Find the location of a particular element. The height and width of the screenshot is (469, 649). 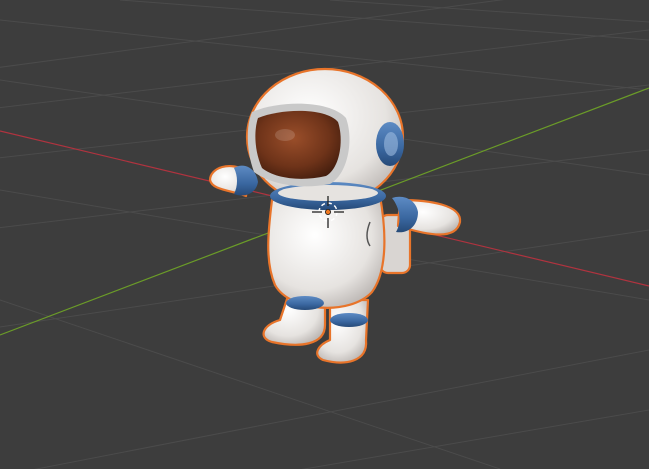

helmet-visor is located at coordinates (298, 144).